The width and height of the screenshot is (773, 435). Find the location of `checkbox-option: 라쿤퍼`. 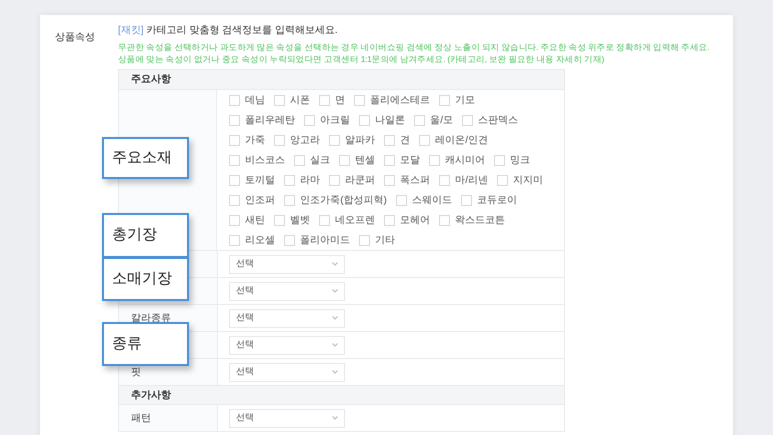

checkbox-option: 라쿤퍼 is located at coordinates (352, 180).